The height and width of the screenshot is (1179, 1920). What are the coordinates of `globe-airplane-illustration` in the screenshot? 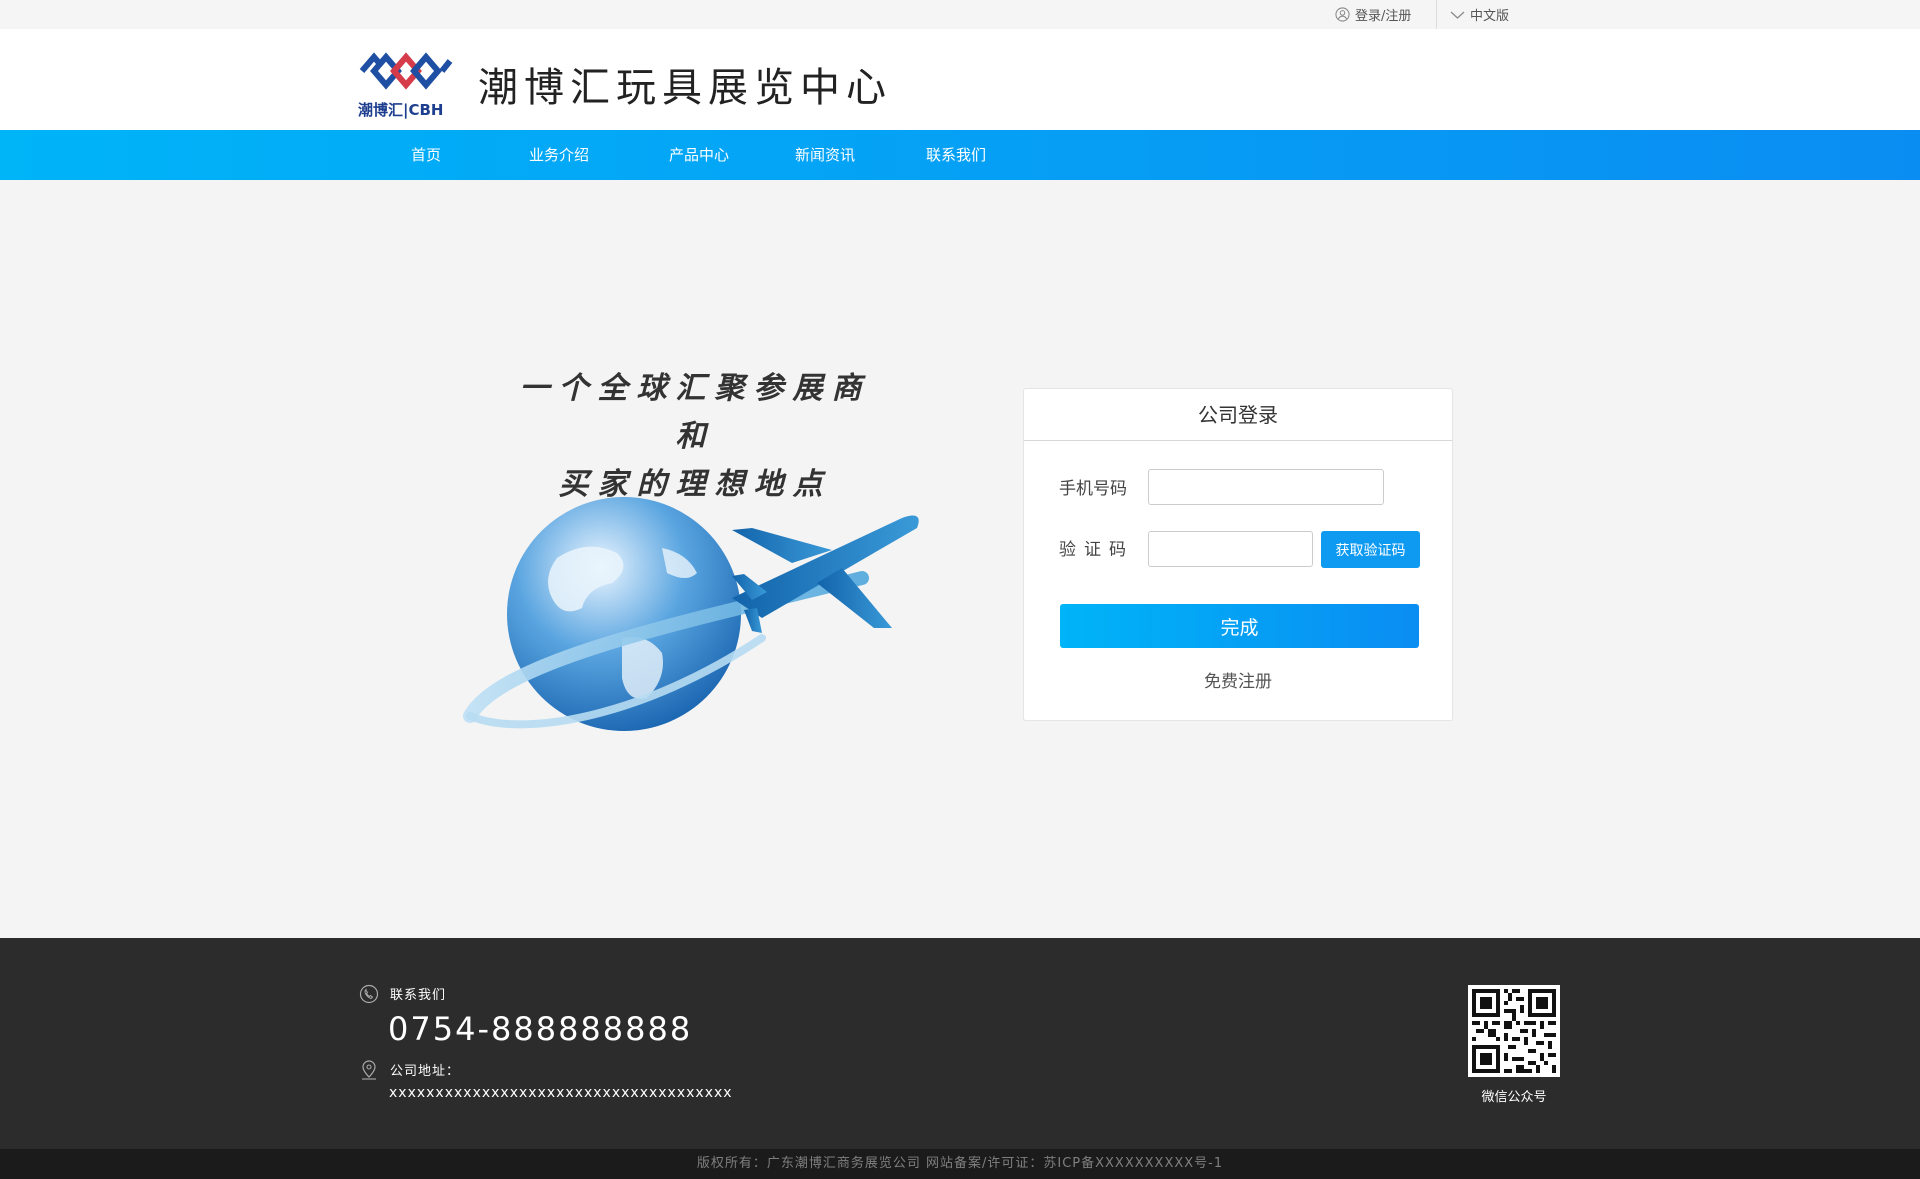 It's located at (691, 614).